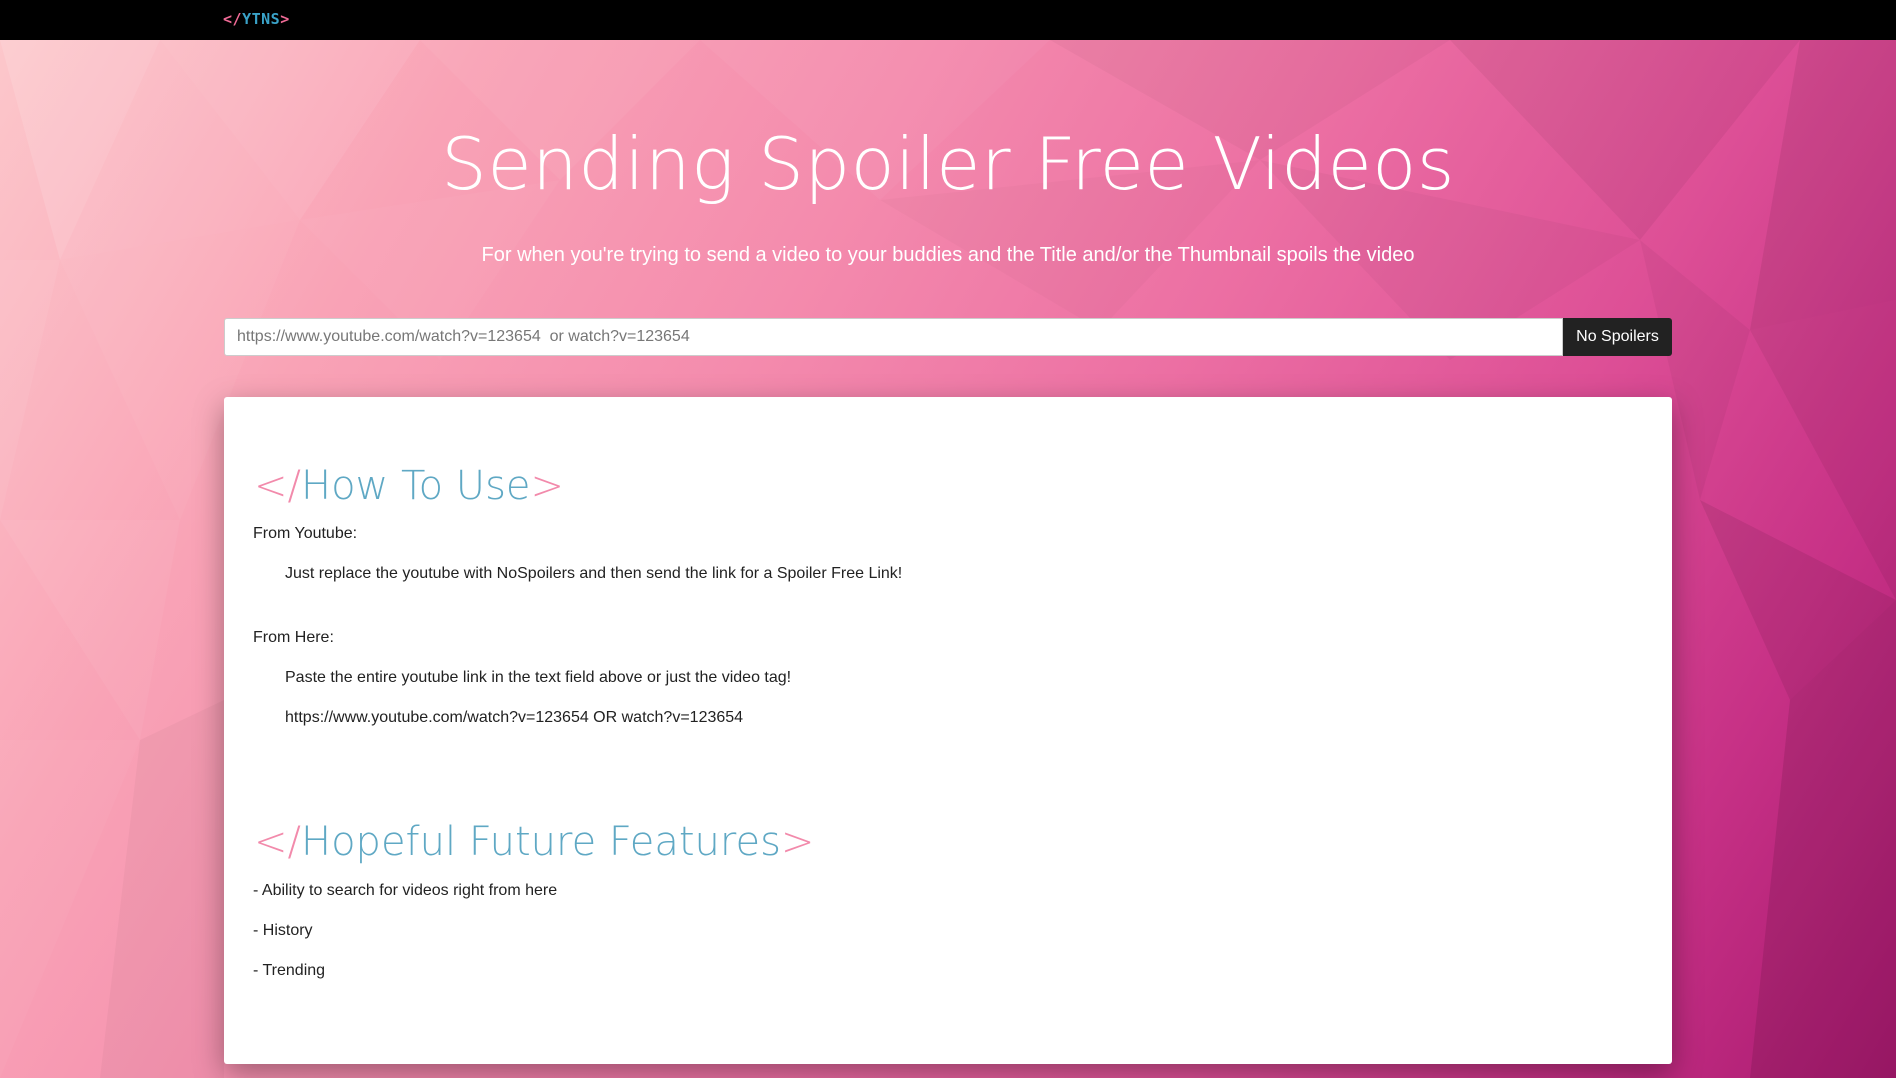 This screenshot has width=1896, height=1078. I want to click on future-features-title: Hopeful Future Features, so click(541, 842).